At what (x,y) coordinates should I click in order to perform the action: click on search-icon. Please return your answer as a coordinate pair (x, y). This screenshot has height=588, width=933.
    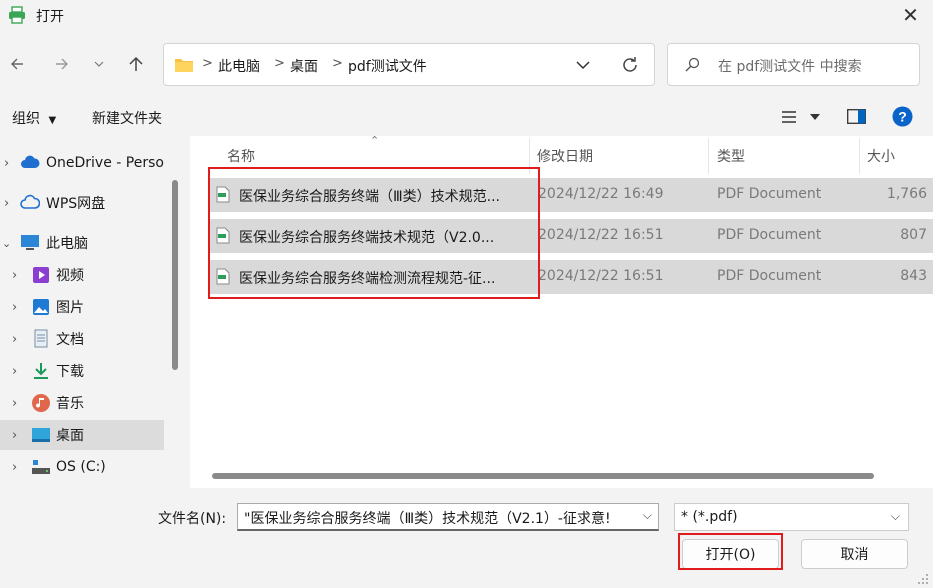
    Looking at the image, I should click on (692, 64).